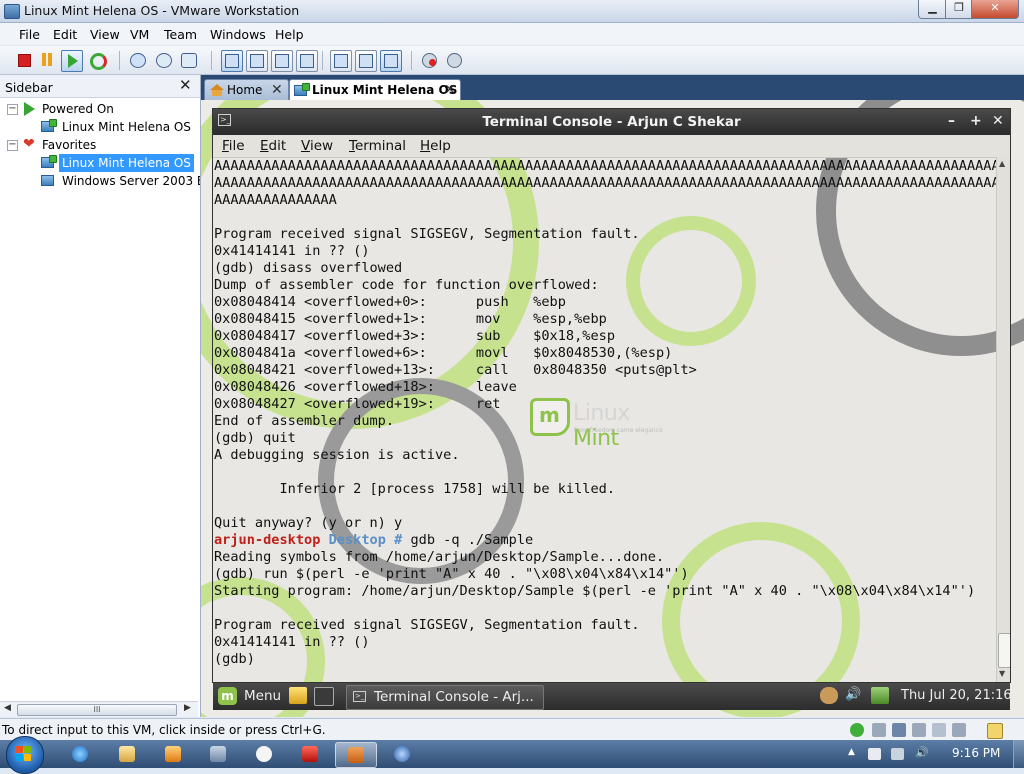 The image size is (1024, 774). I want to click on taskbar-ie, so click(80, 754).